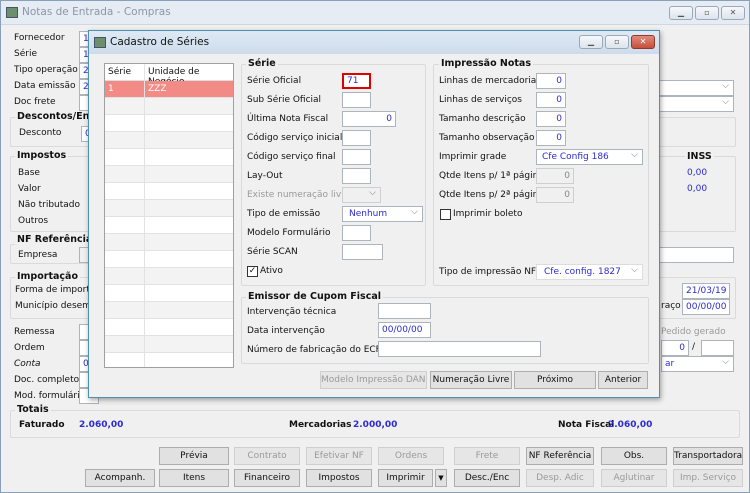 The image size is (750, 493). What do you see at coordinates (551, 138) in the screenshot?
I see `tamanho-observacao-input: 0` at bounding box center [551, 138].